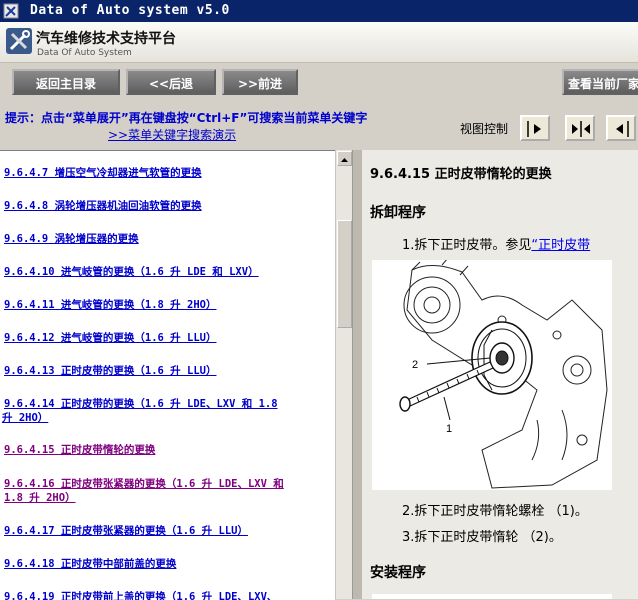 Image resolution: width=638 pixels, height=600 pixels. What do you see at coordinates (319, 85) in the screenshot?
I see `toolbar: 返回主目录 <<后退 >>前进 查看当前厂家` at bounding box center [319, 85].